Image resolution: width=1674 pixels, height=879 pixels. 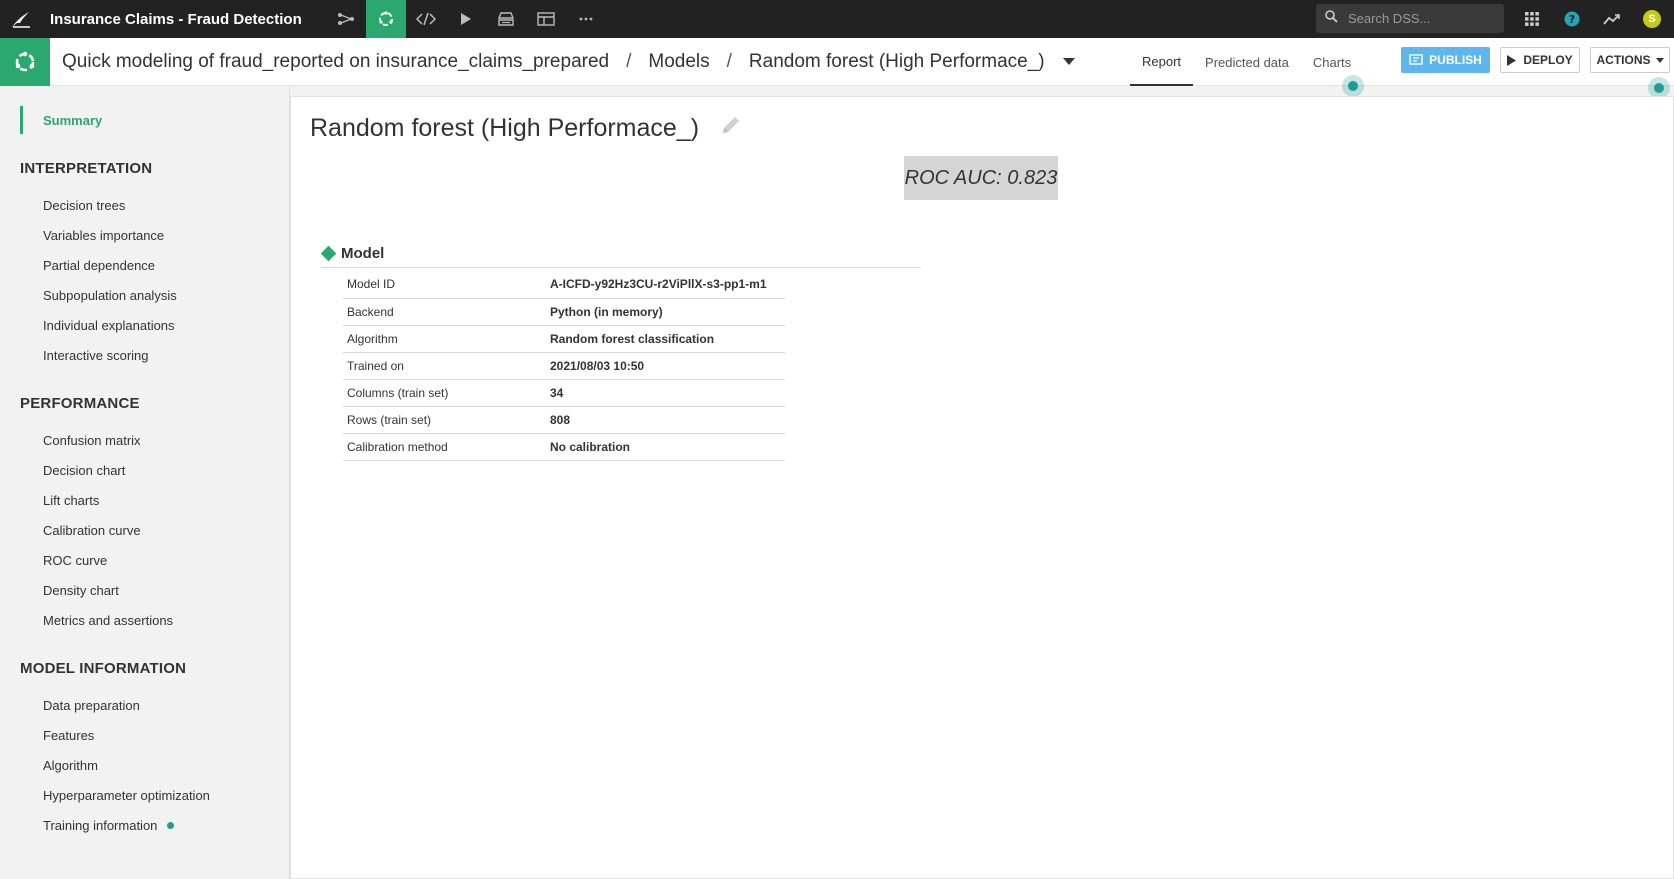 I want to click on detail-value: 2021/08/03 10:50, so click(x=665, y=366).